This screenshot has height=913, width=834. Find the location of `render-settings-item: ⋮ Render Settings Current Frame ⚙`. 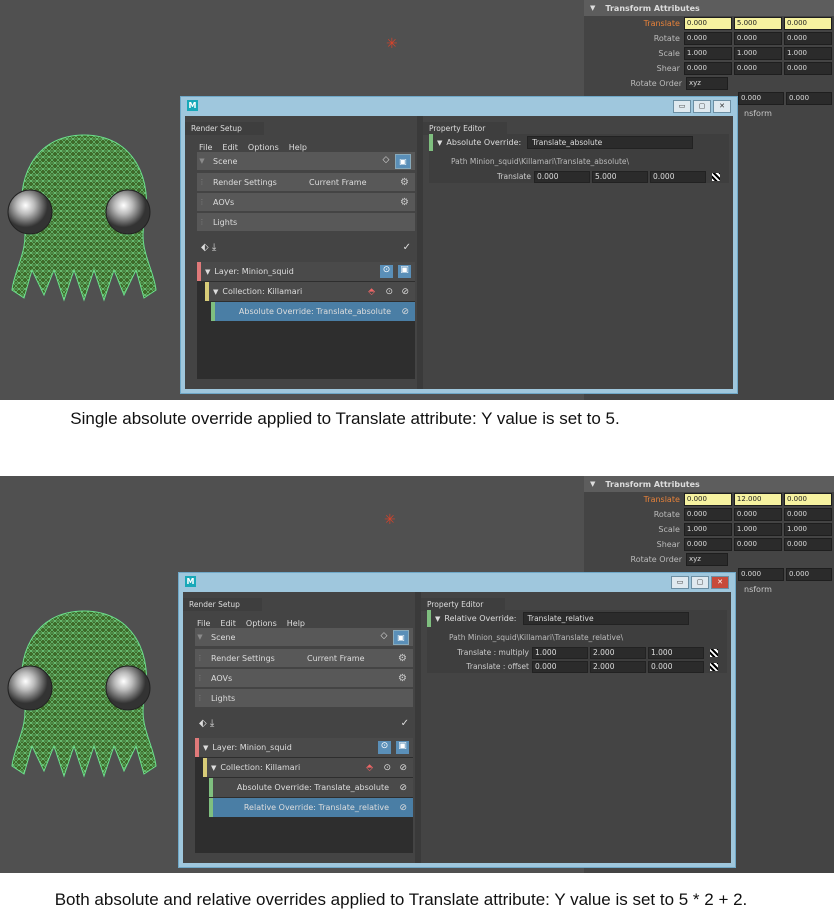

render-settings-item: ⋮ Render Settings Current Frame ⚙ is located at coordinates (304, 658).